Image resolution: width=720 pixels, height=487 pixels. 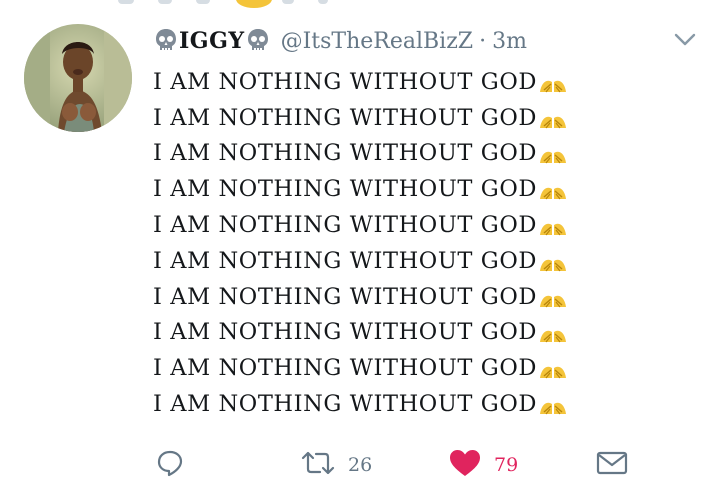 I want to click on retweet-button: 26, so click(x=336, y=465).